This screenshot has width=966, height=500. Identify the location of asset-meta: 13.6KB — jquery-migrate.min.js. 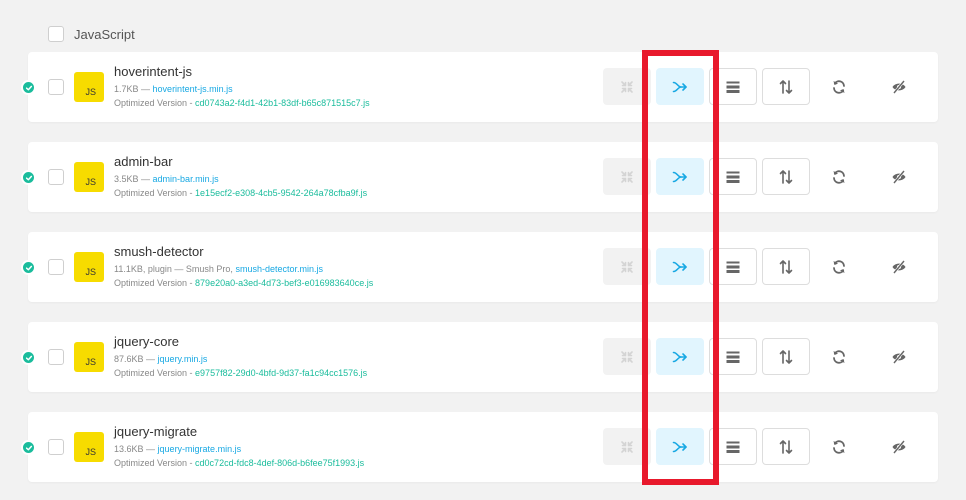
(178, 449).